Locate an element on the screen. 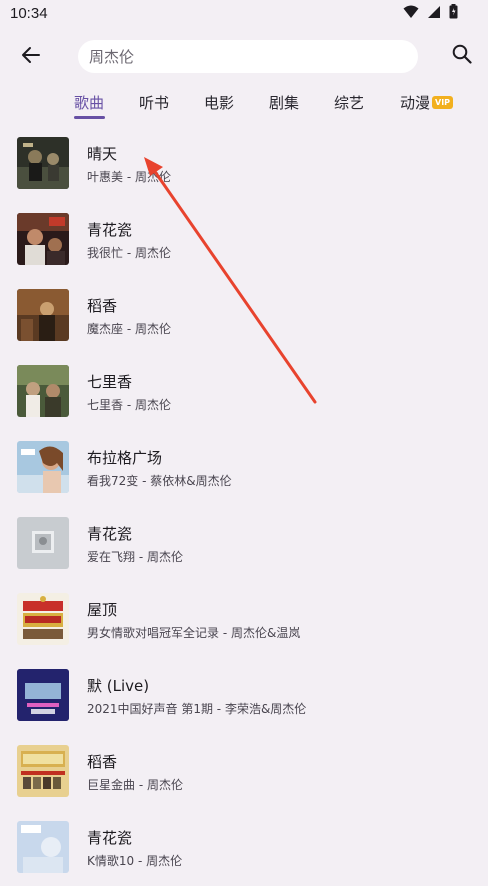  status-bar: 10:34 is located at coordinates (244, 14).